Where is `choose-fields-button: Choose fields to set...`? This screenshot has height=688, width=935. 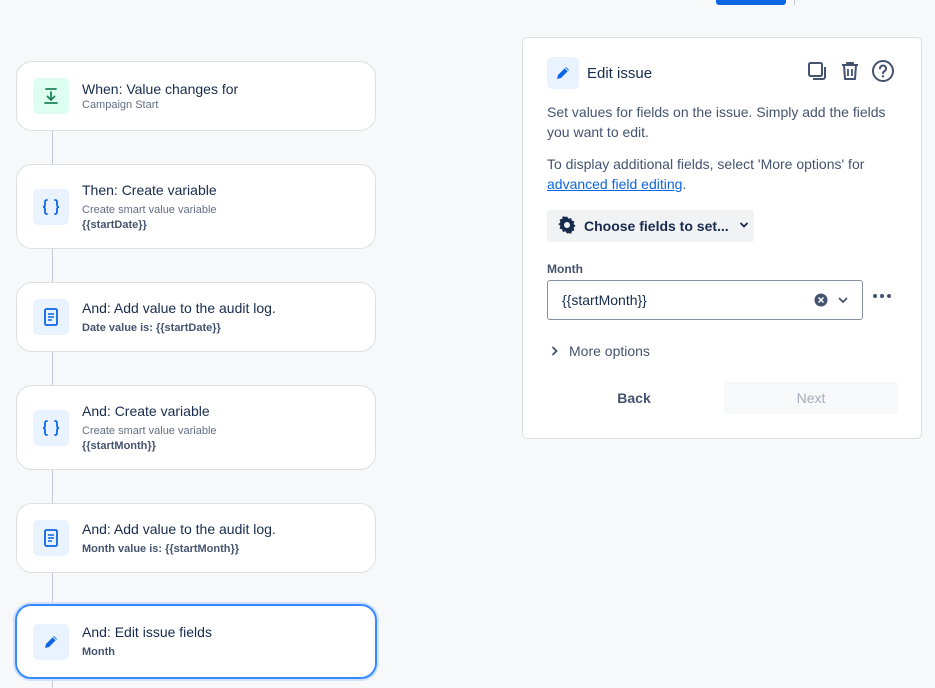 choose-fields-button: Choose fields to set... is located at coordinates (650, 226).